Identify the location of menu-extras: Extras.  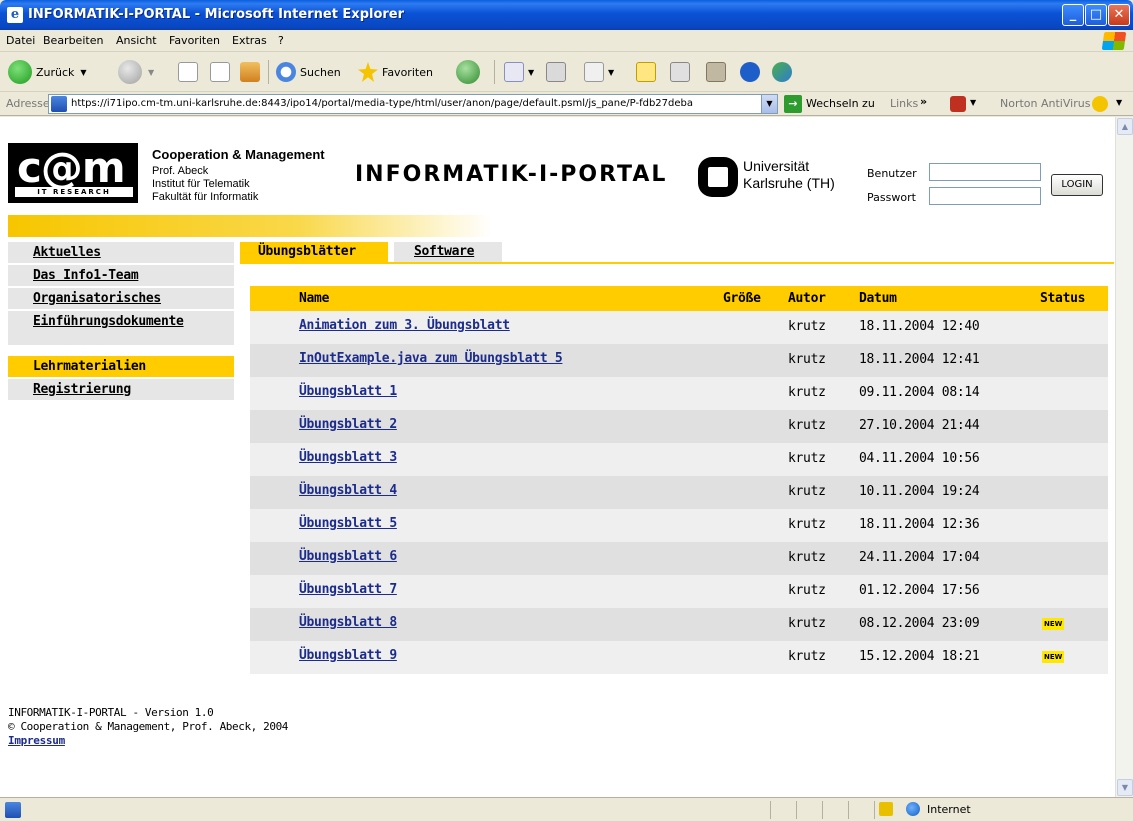
(249, 40).